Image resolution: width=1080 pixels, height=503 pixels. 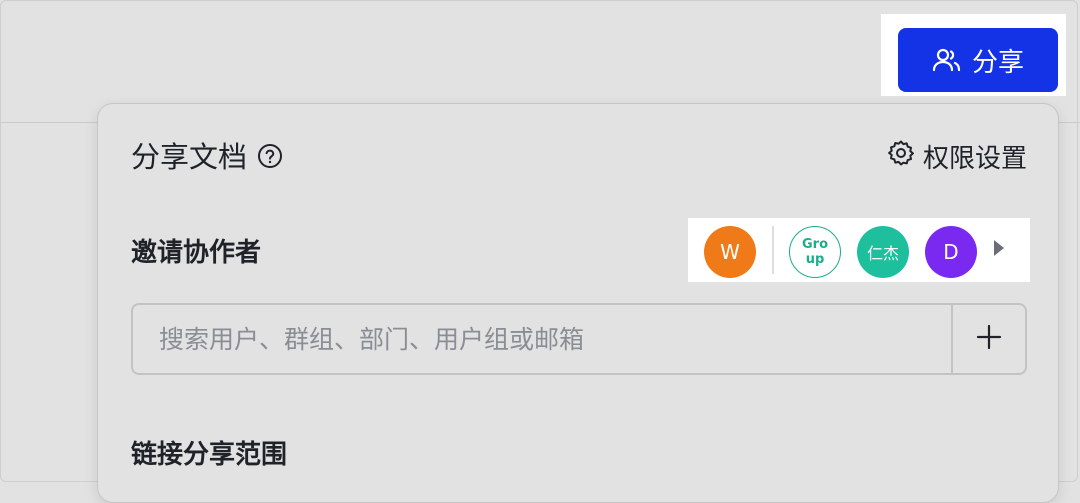 I want to click on panel-title: 分享文档, so click(x=207, y=155).